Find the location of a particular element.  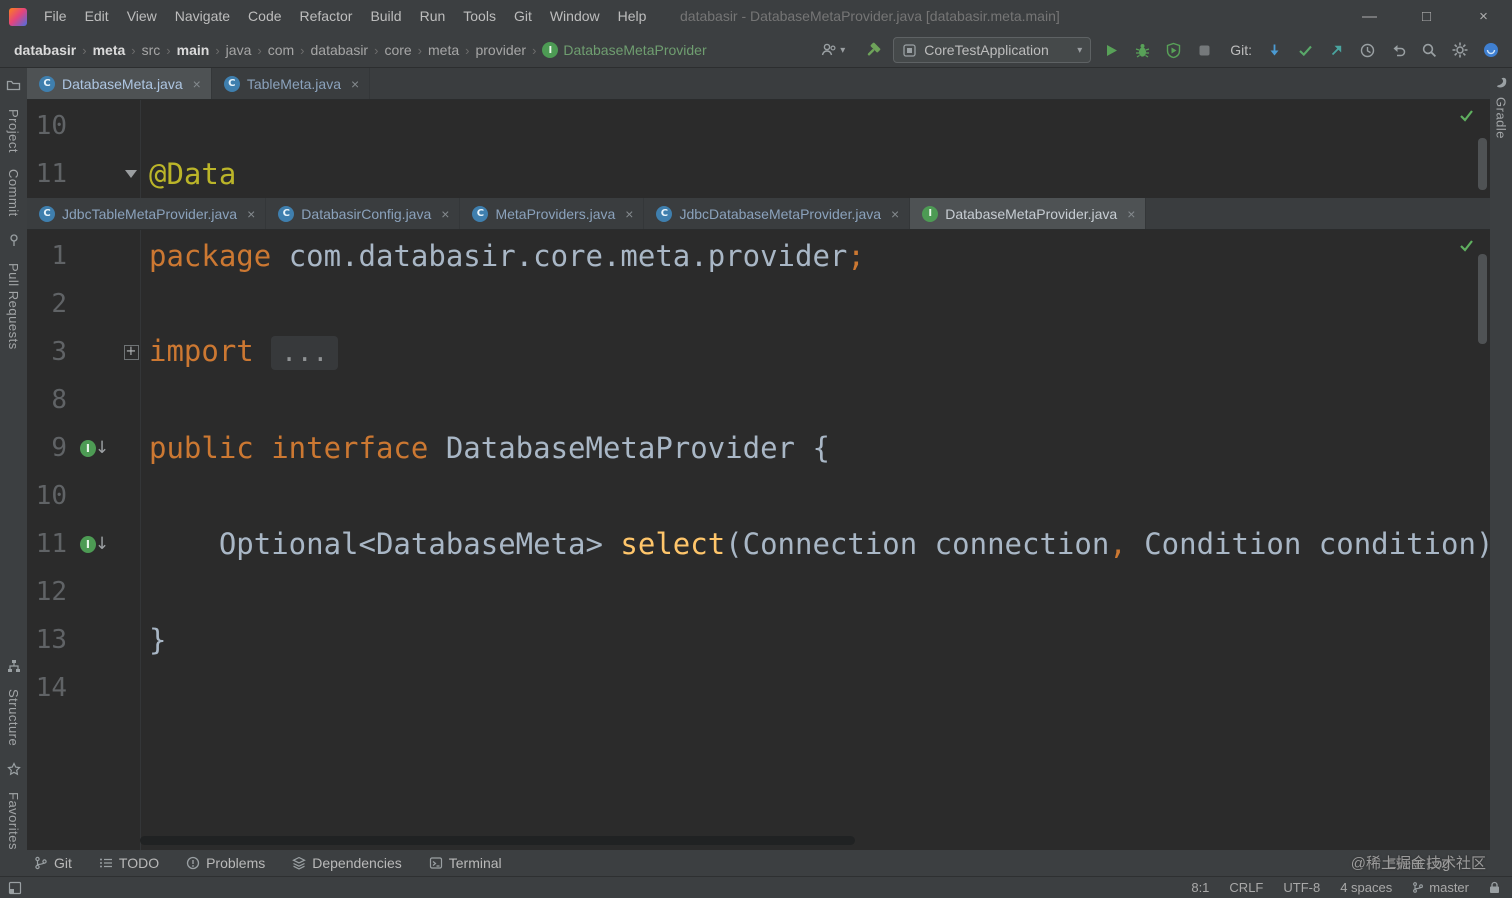

tab-databasemeta-java: C DatabaseMeta.java × is located at coordinates (119, 83).